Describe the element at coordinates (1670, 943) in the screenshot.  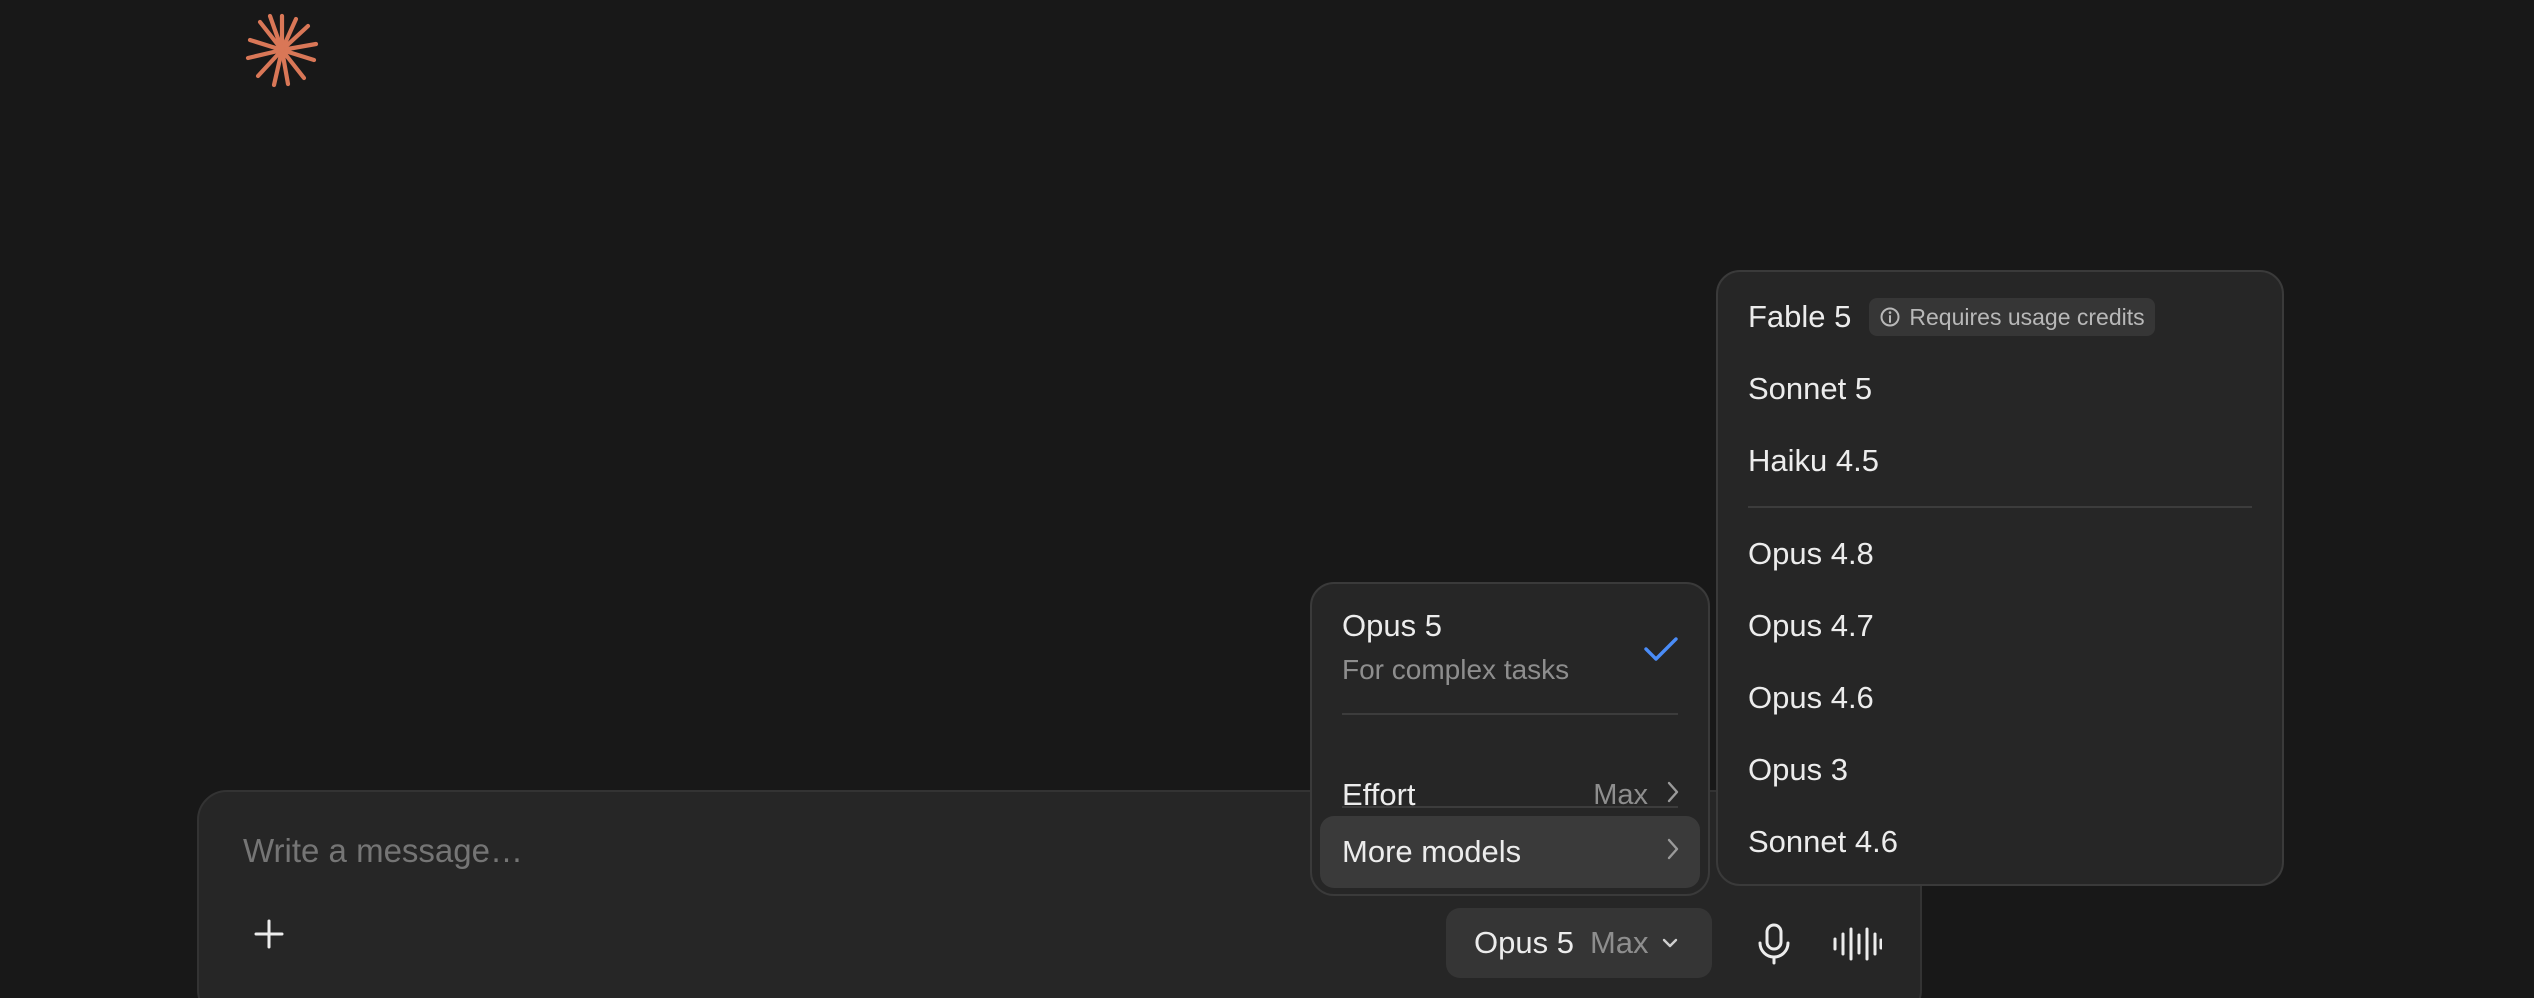
I see `chevron-down-icon` at that location.